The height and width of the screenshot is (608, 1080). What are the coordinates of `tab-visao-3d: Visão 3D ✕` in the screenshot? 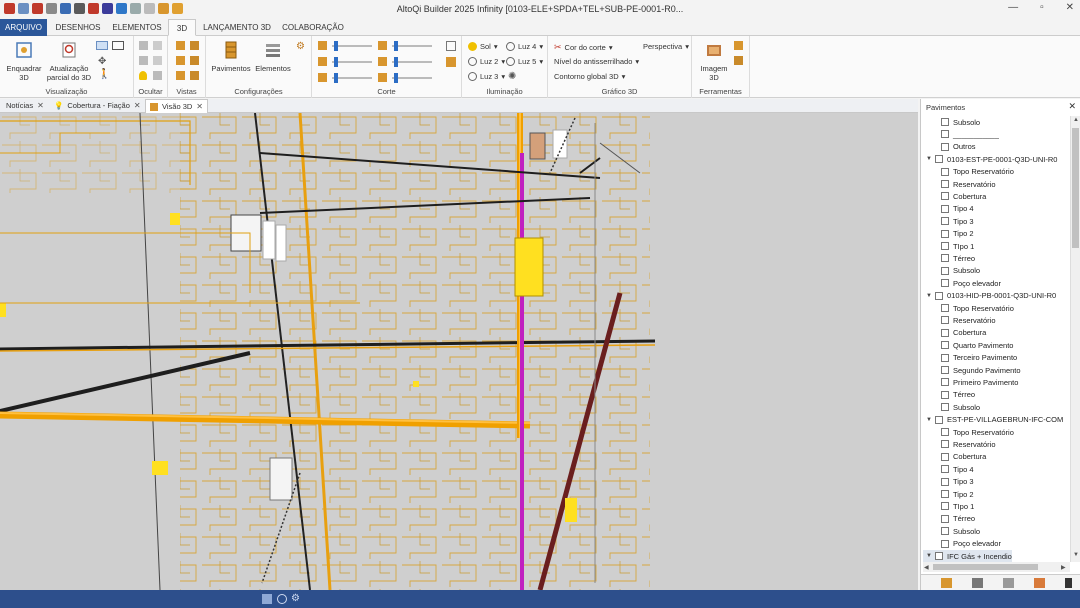 It's located at (176, 106).